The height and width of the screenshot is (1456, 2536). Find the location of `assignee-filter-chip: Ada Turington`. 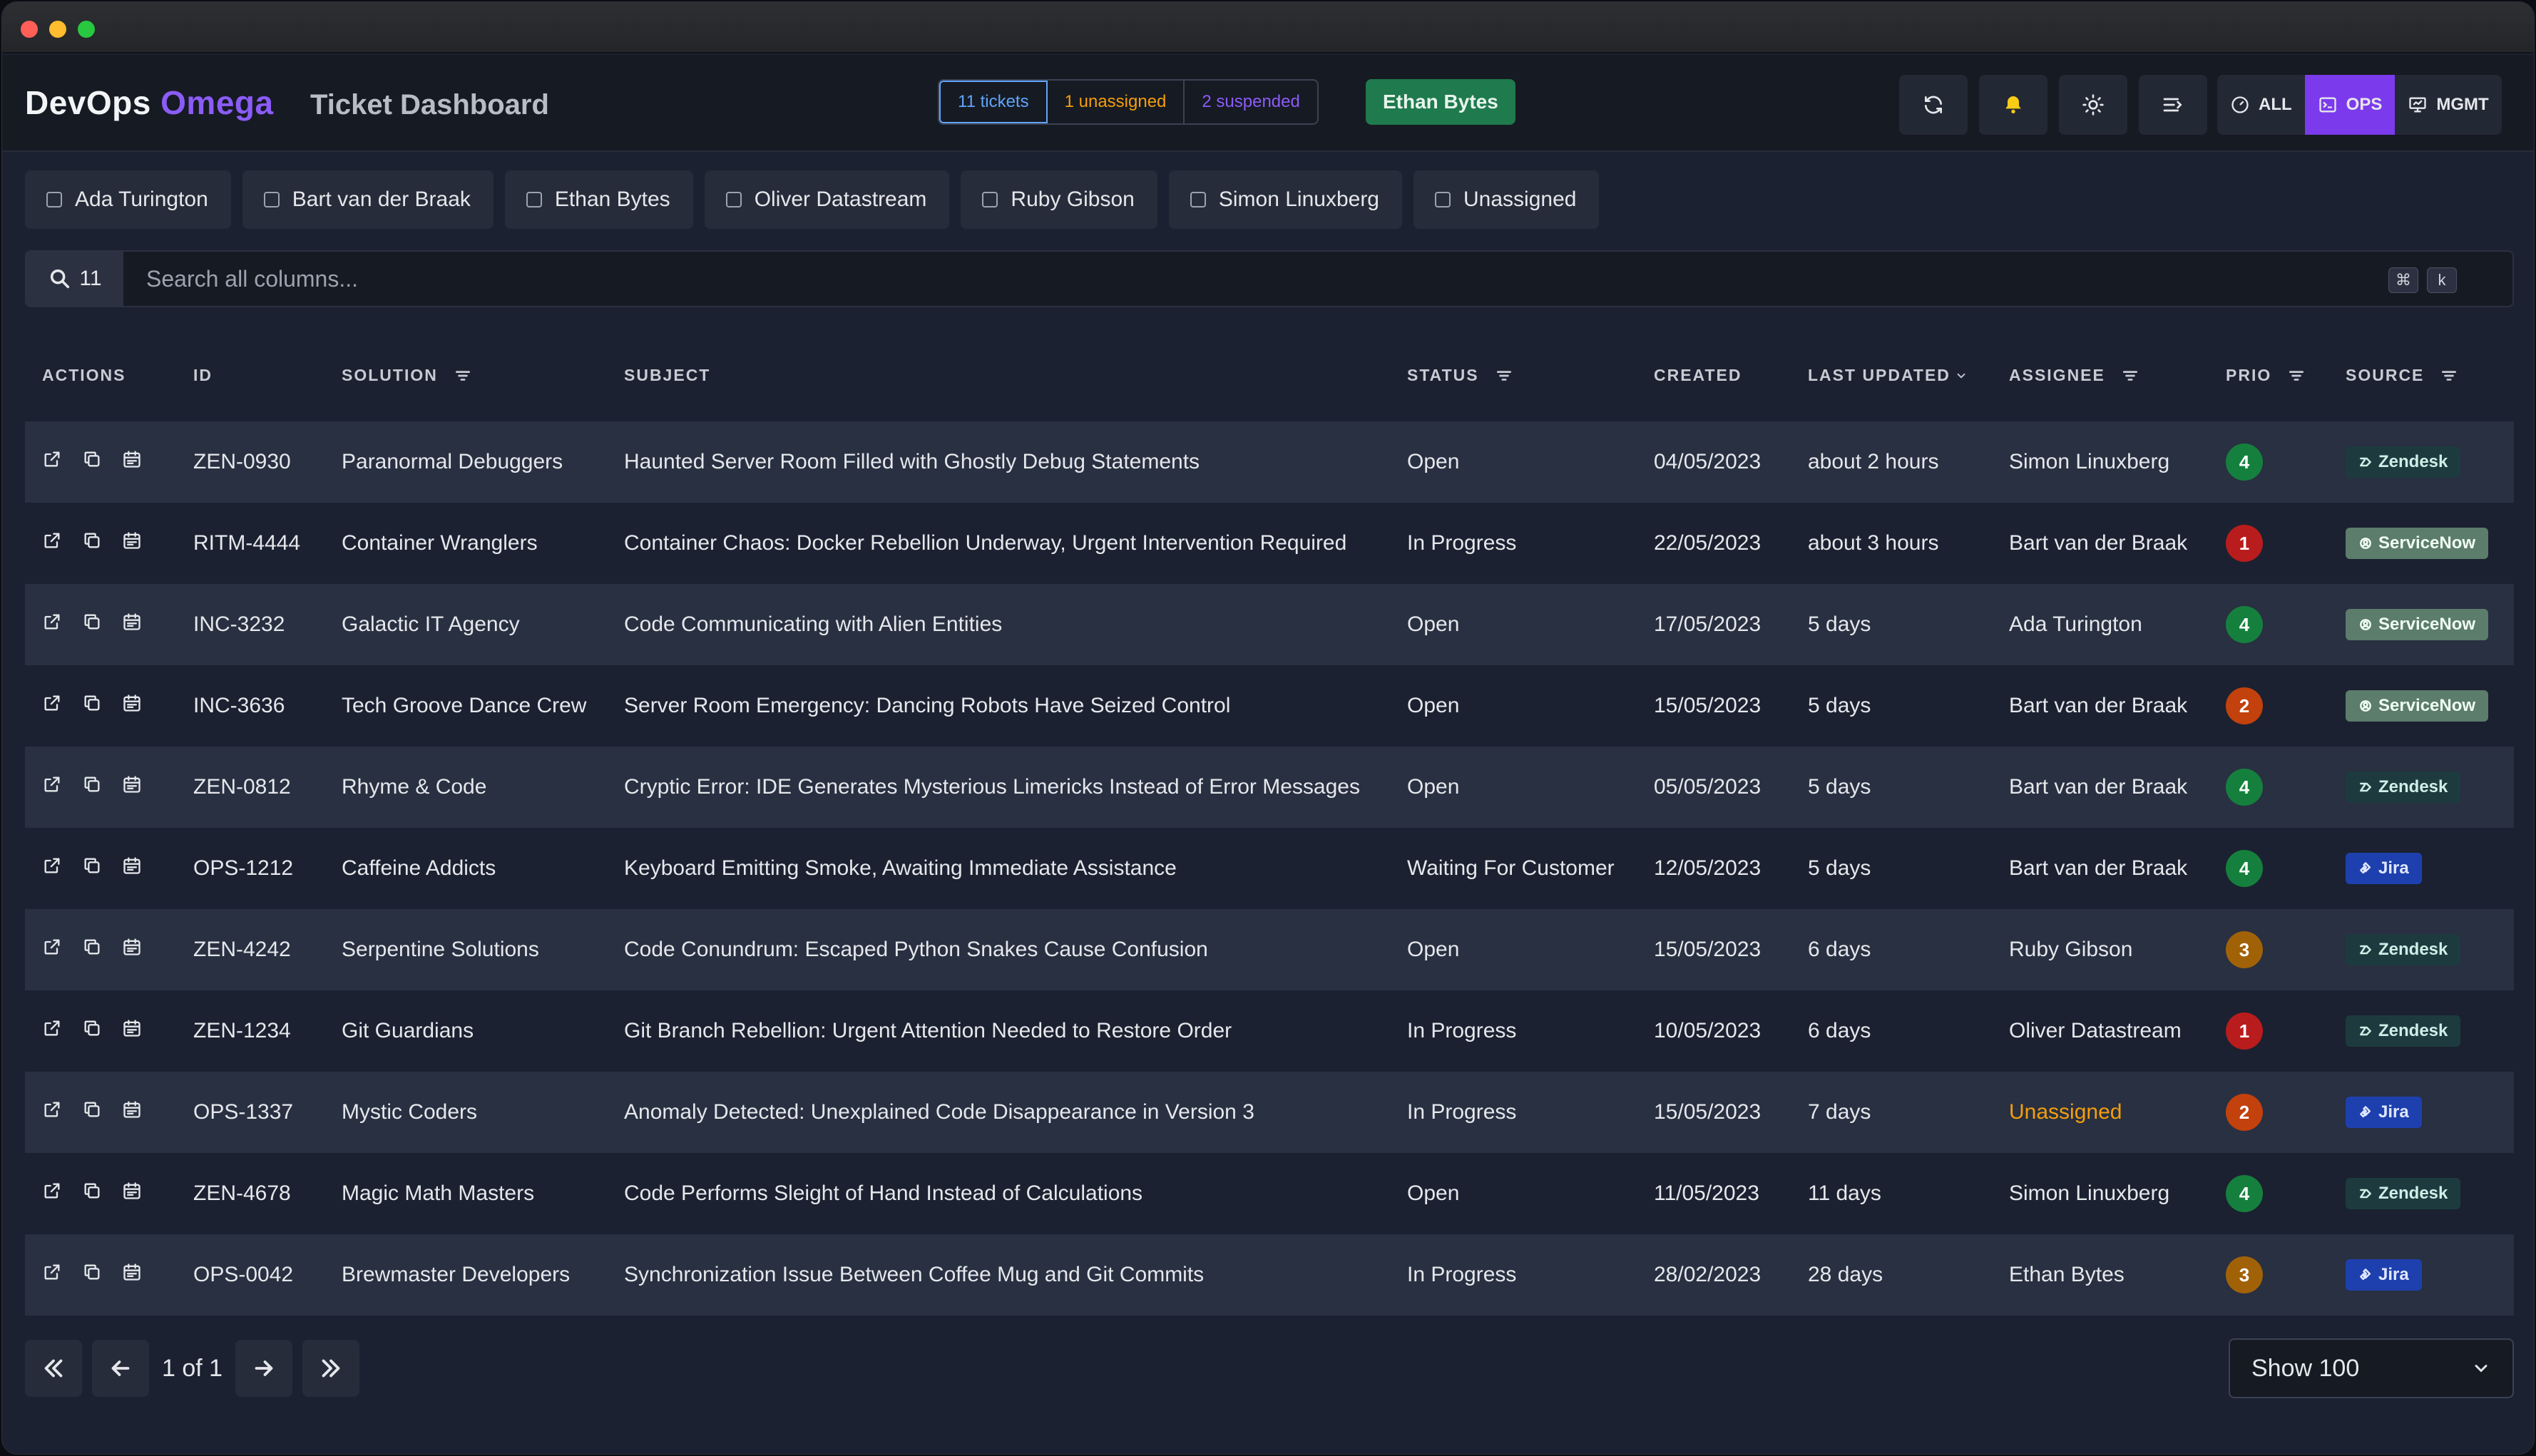

assignee-filter-chip: Ada Turington is located at coordinates (128, 199).